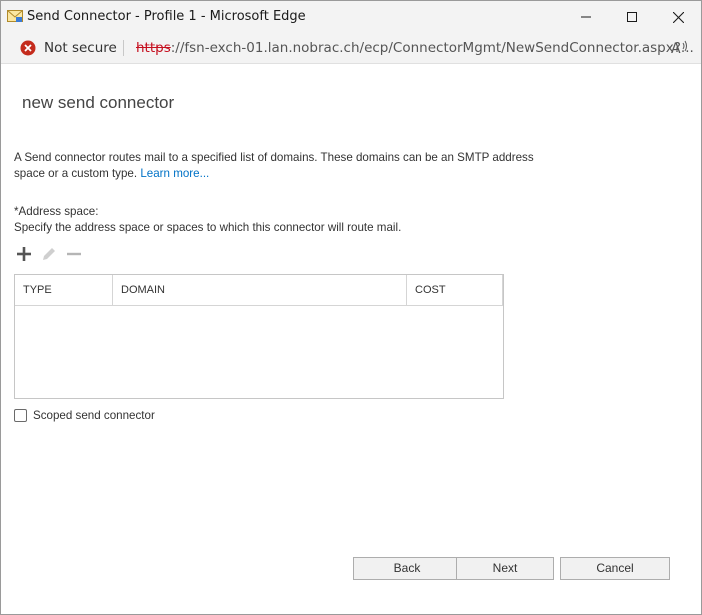  What do you see at coordinates (28, 48) in the screenshot?
I see `error-circle-icon` at bounding box center [28, 48].